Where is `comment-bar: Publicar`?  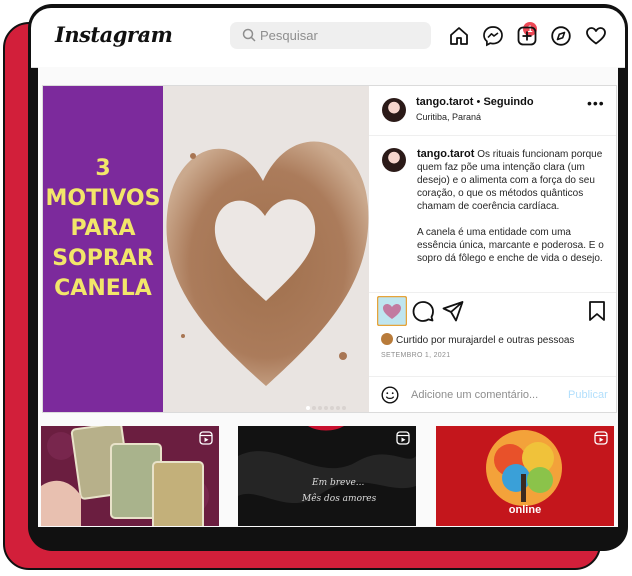 comment-bar: Publicar is located at coordinates (492, 394).